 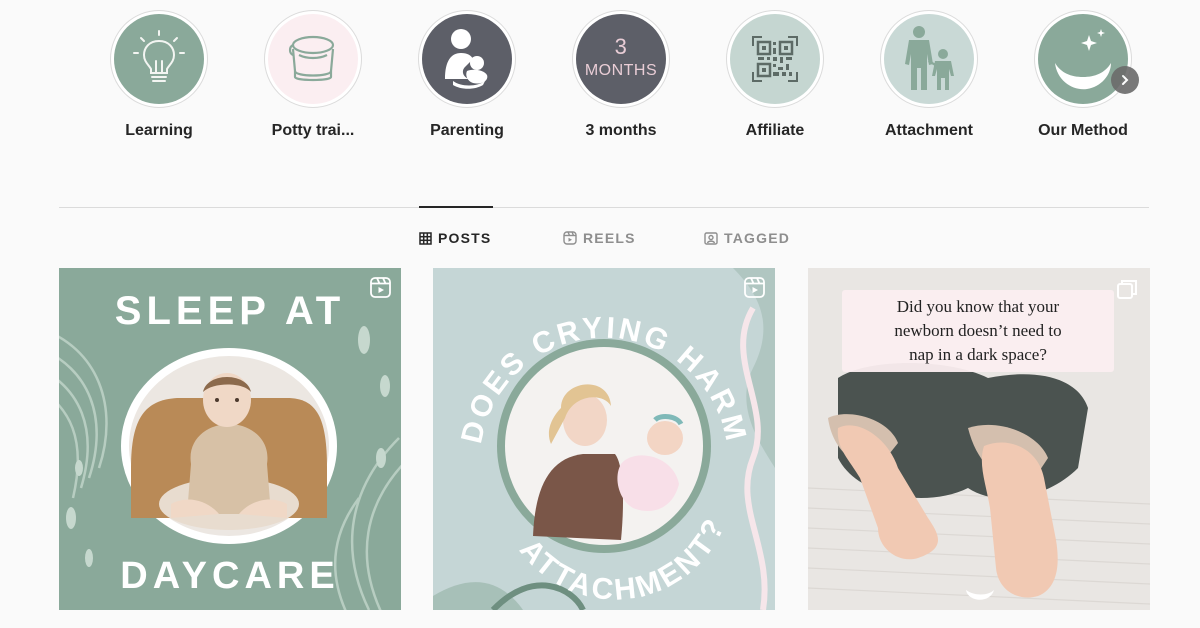 I want to click on tab-label: TAGGED, so click(x=757, y=238).